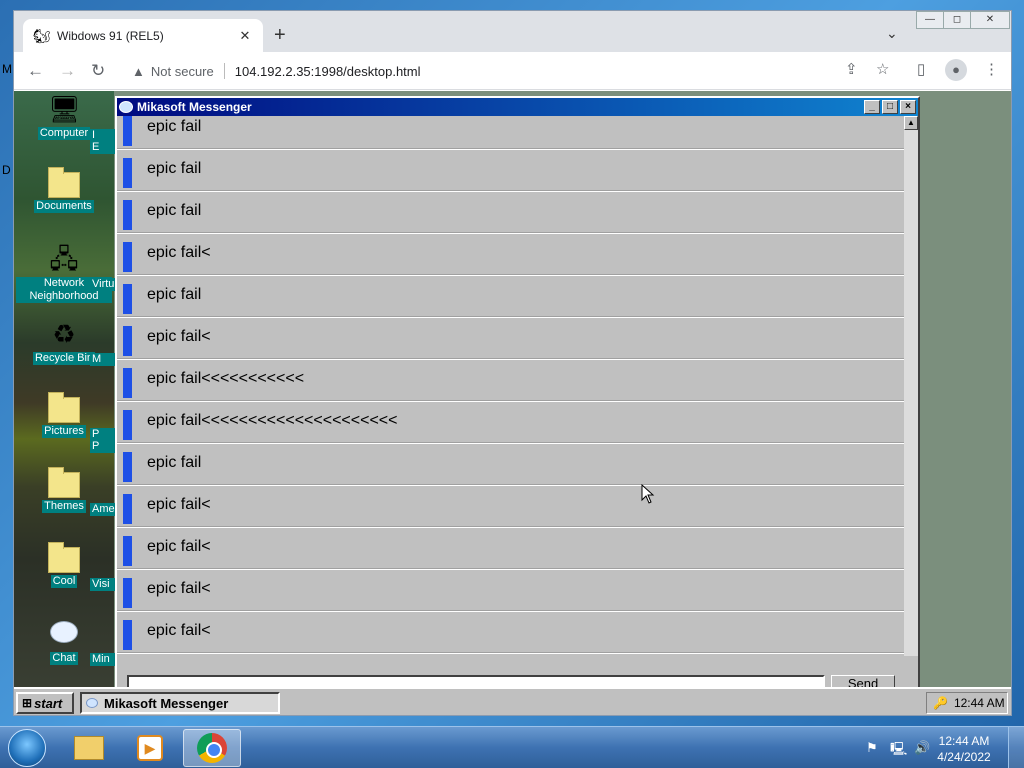 This screenshot has height=768, width=1024. I want to click on warning-icon: ▲, so click(138, 71).